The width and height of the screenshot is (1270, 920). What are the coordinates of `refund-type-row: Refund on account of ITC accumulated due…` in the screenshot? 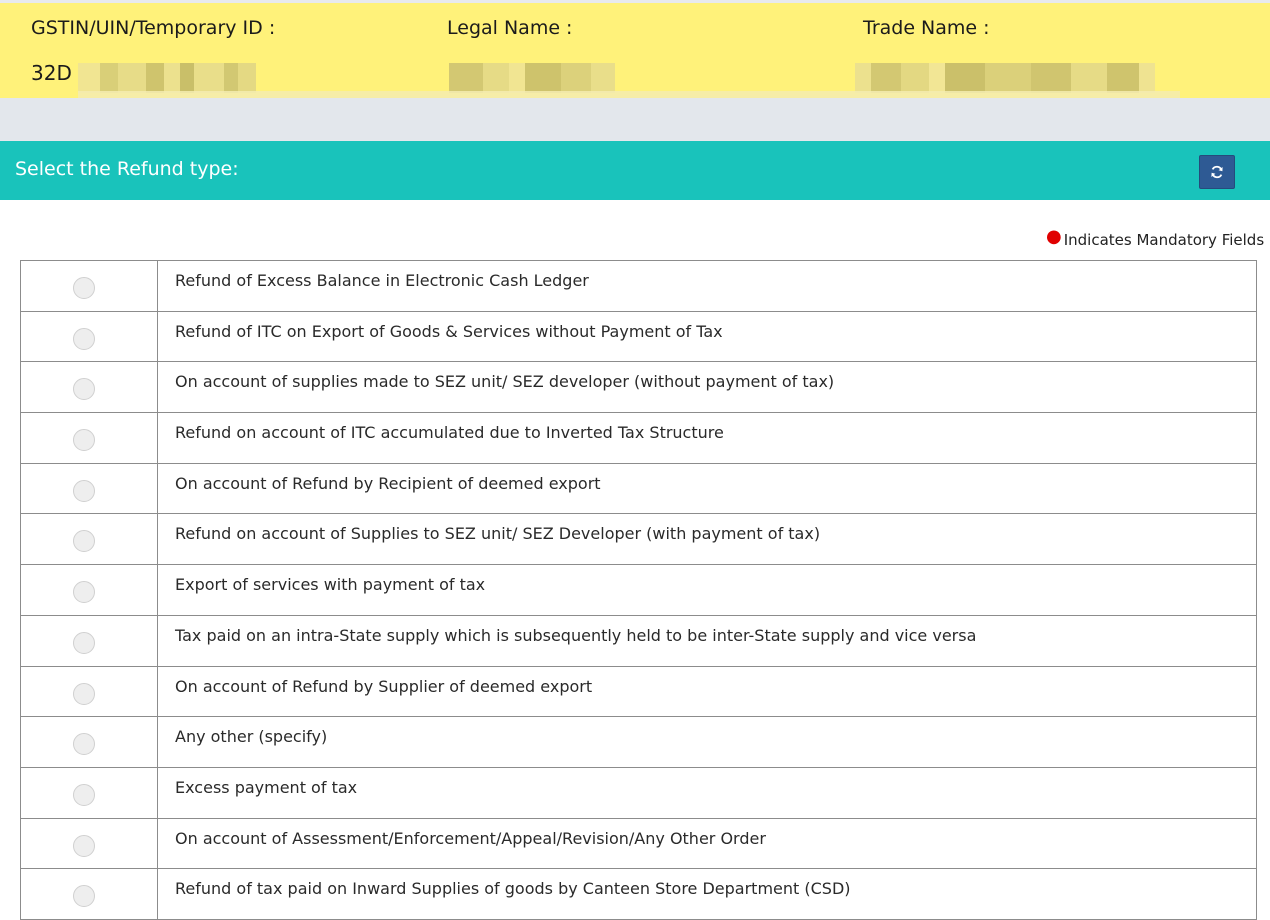 It's located at (638, 438).